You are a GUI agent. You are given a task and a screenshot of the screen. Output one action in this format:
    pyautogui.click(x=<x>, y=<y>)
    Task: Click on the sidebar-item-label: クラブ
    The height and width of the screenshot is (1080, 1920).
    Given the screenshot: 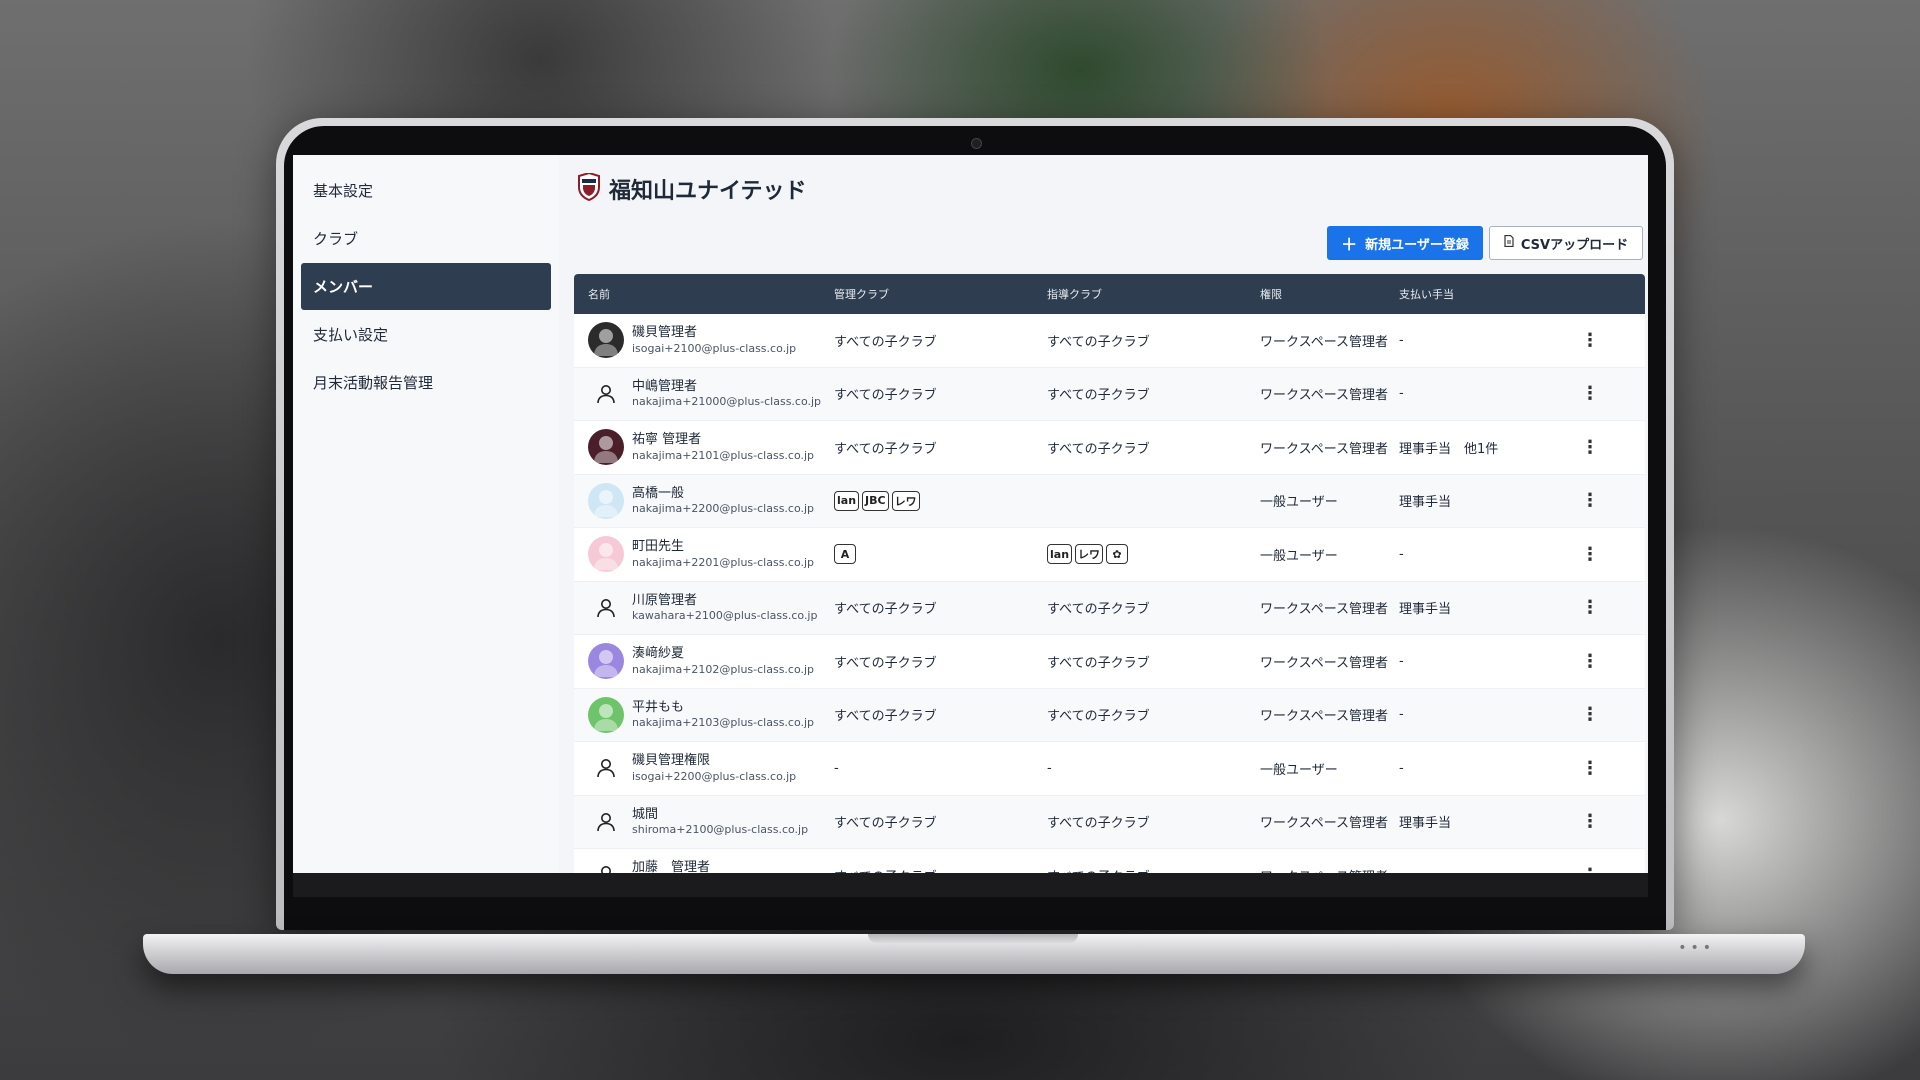 What is the action you would take?
    pyautogui.click(x=336, y=239)
    